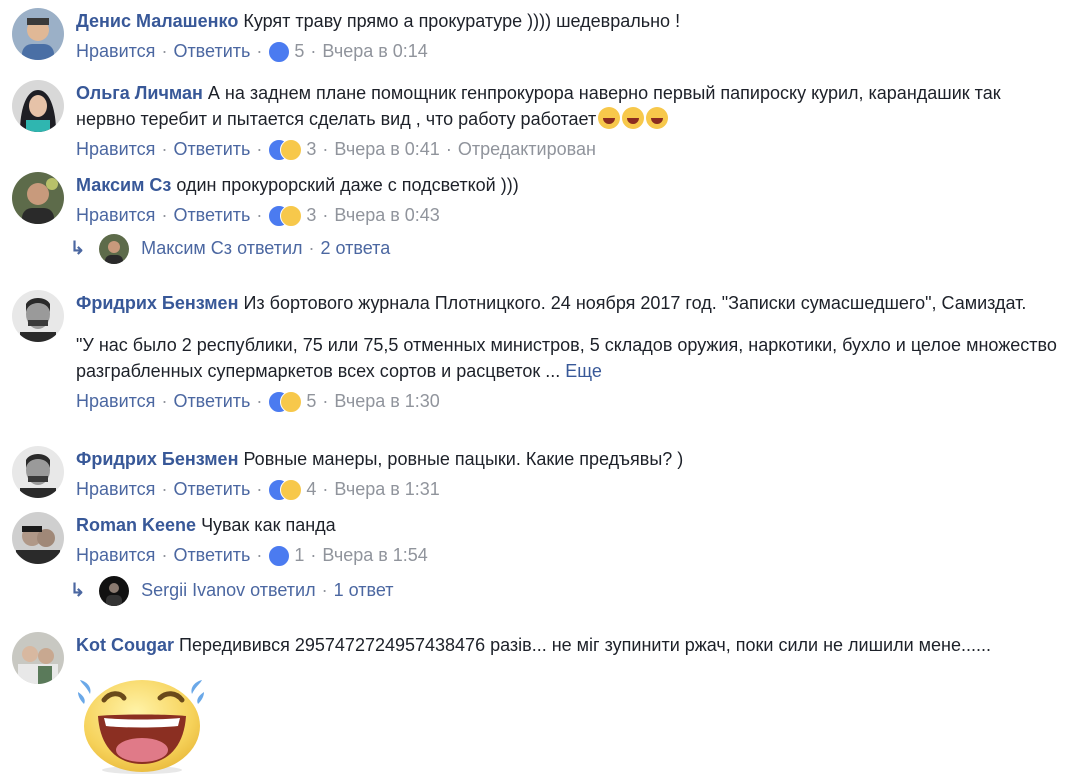 The height and width of the screenshot is (780, 1071). What do you see at coordinates (299, 555) in the screenshot?
I see `reaction-count: 1` at bounding box center [299, 555].